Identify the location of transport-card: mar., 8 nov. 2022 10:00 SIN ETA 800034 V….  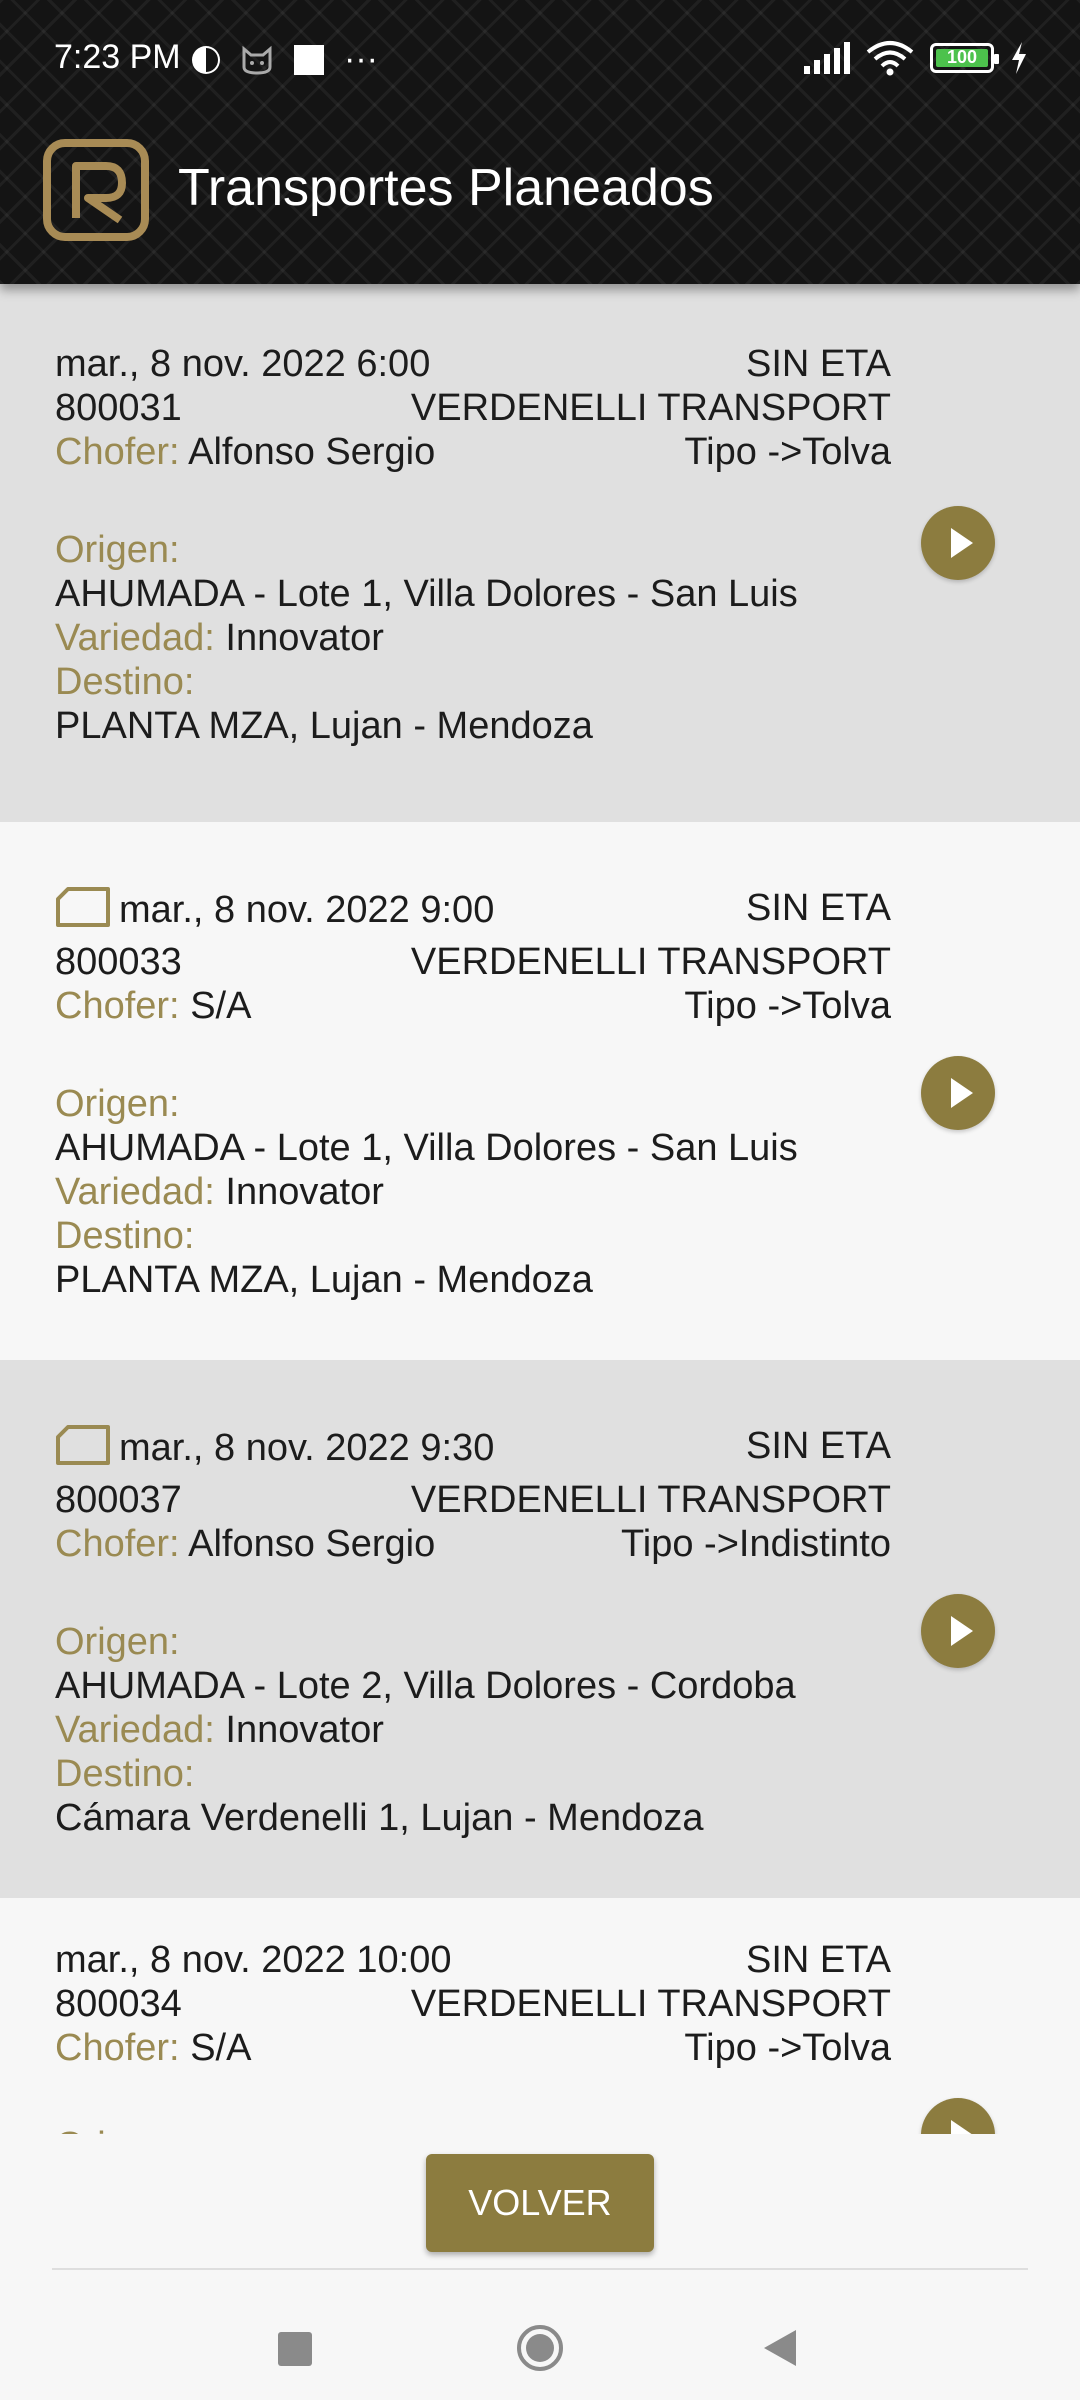
(540, 2016).